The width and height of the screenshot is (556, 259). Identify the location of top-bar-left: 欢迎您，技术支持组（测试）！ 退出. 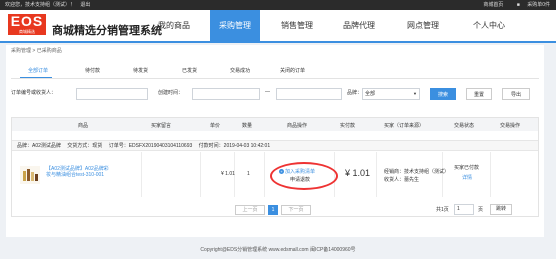
(47, 5).